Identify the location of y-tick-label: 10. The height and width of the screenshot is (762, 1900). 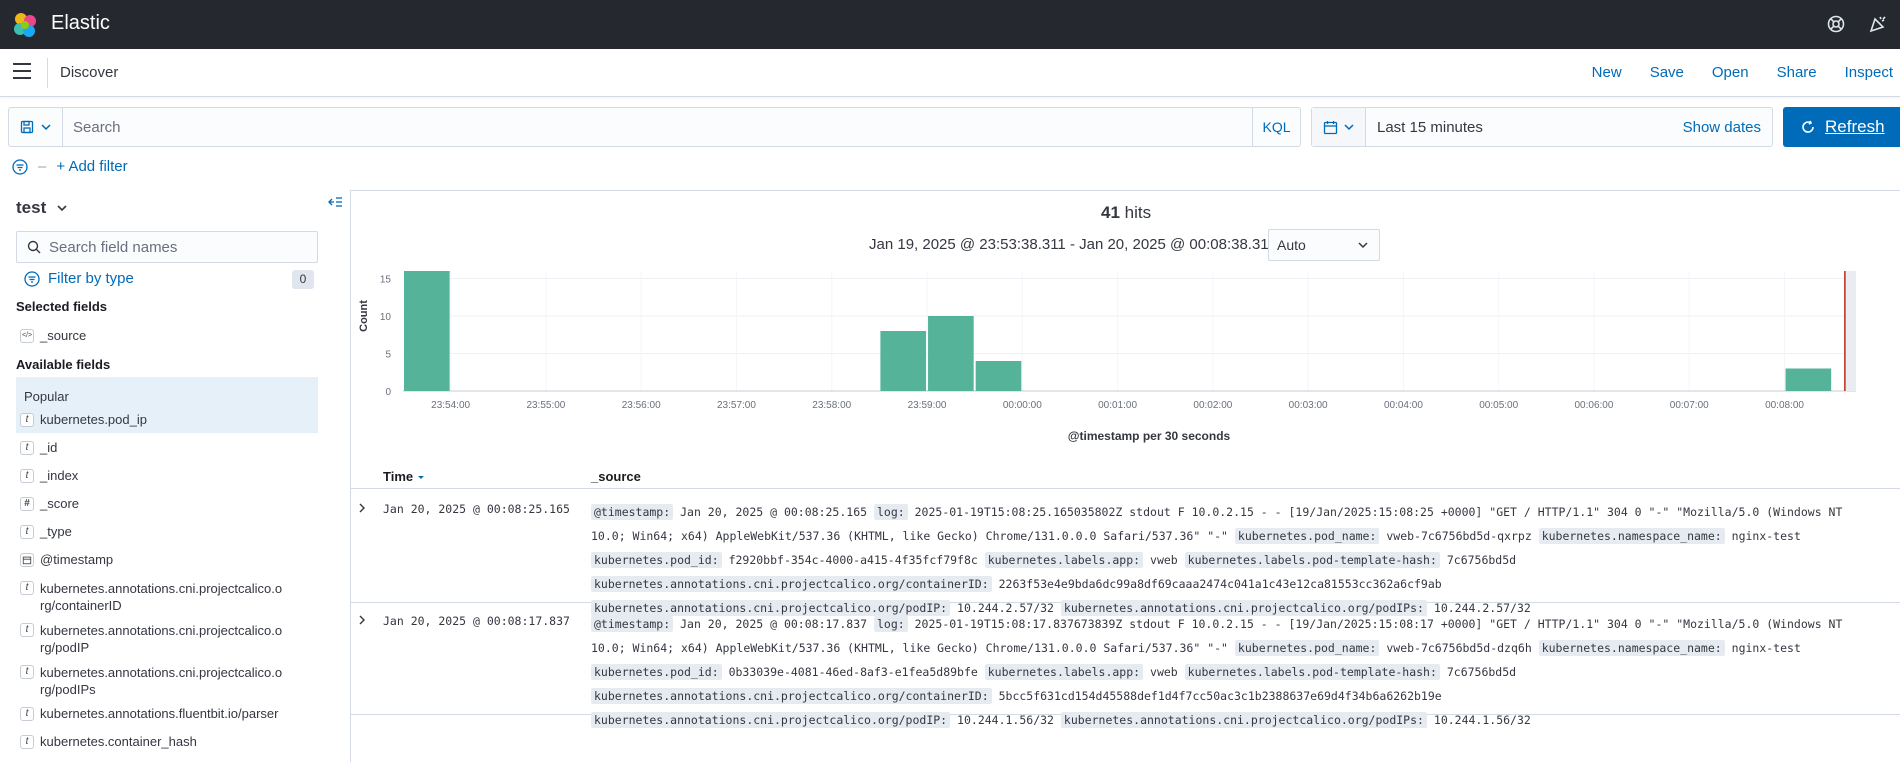
(386, 317).